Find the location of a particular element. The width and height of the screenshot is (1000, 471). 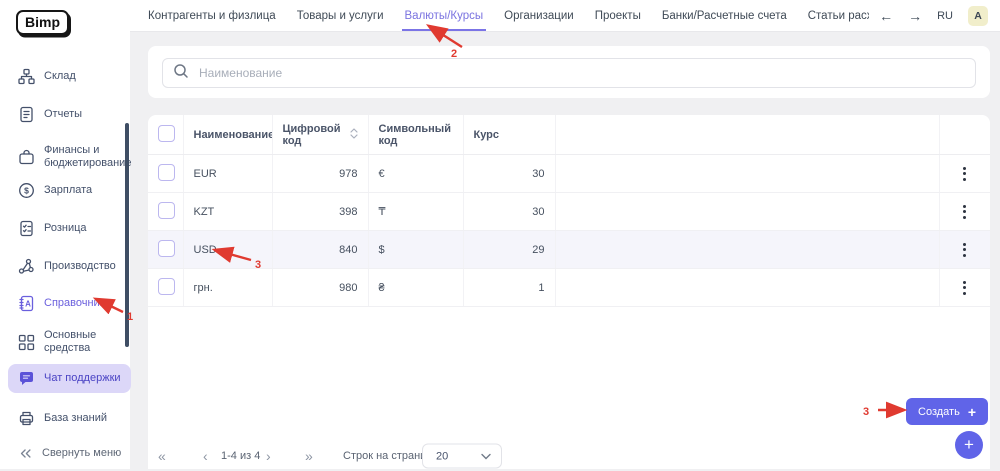

topnav-tab: Товары и услуги is located at coordinates (340, 15).